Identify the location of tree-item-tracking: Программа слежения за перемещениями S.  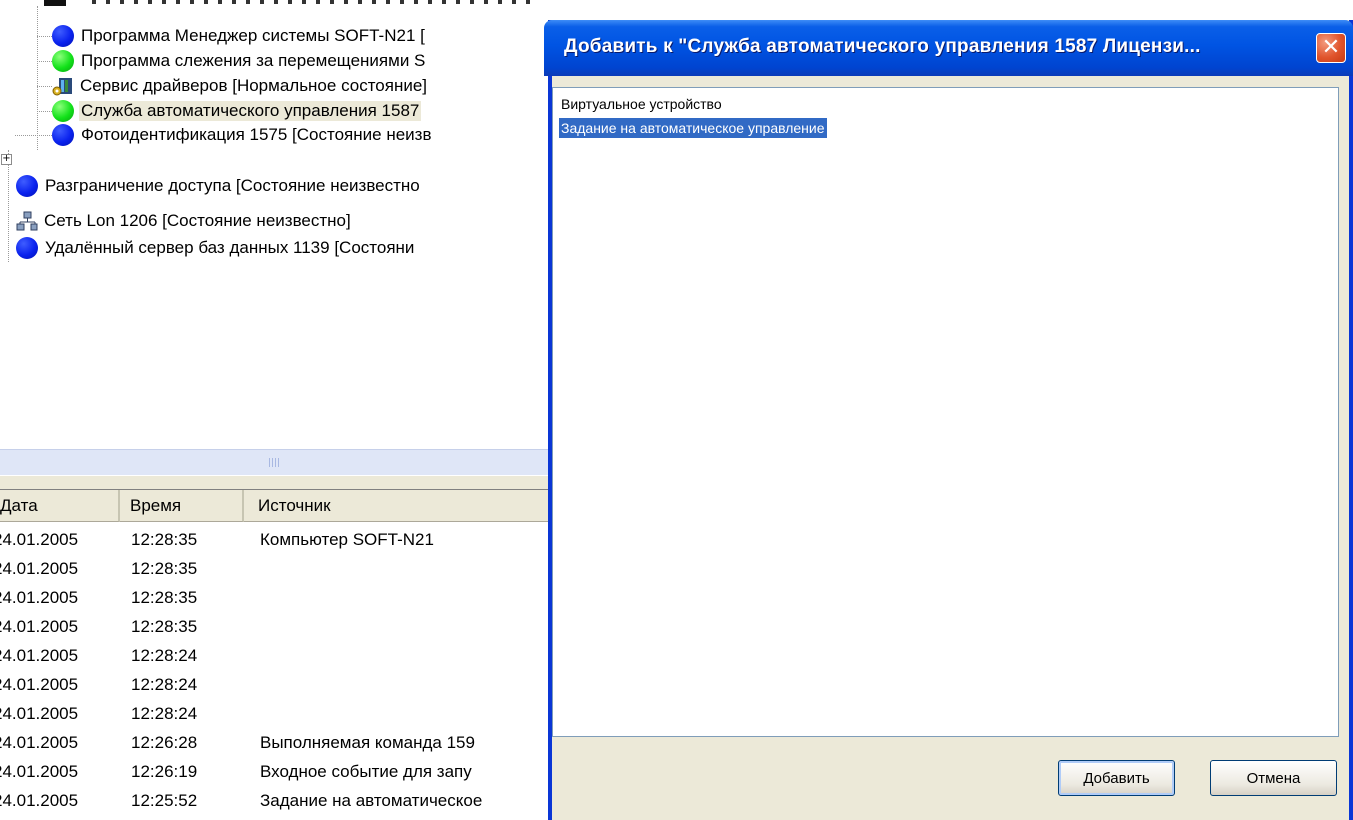
(239, 61).